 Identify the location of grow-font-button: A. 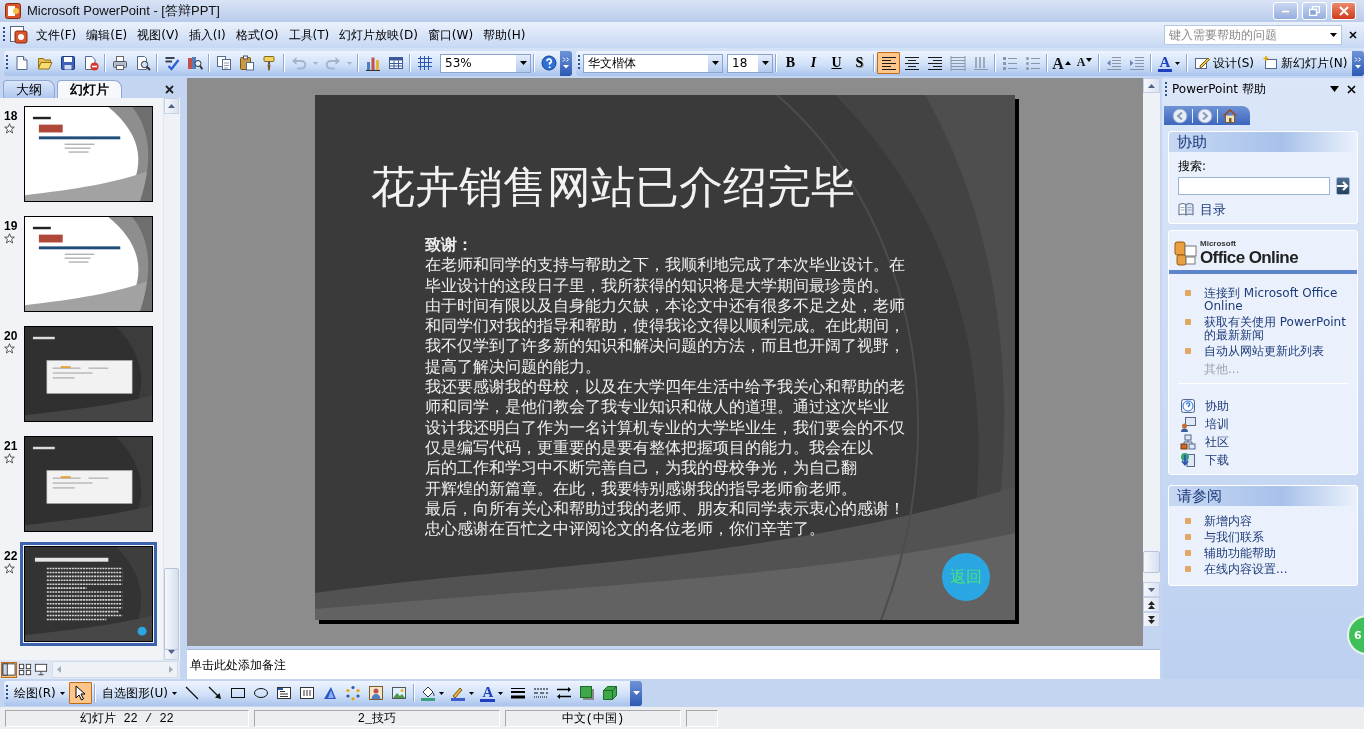
(1061, 63).